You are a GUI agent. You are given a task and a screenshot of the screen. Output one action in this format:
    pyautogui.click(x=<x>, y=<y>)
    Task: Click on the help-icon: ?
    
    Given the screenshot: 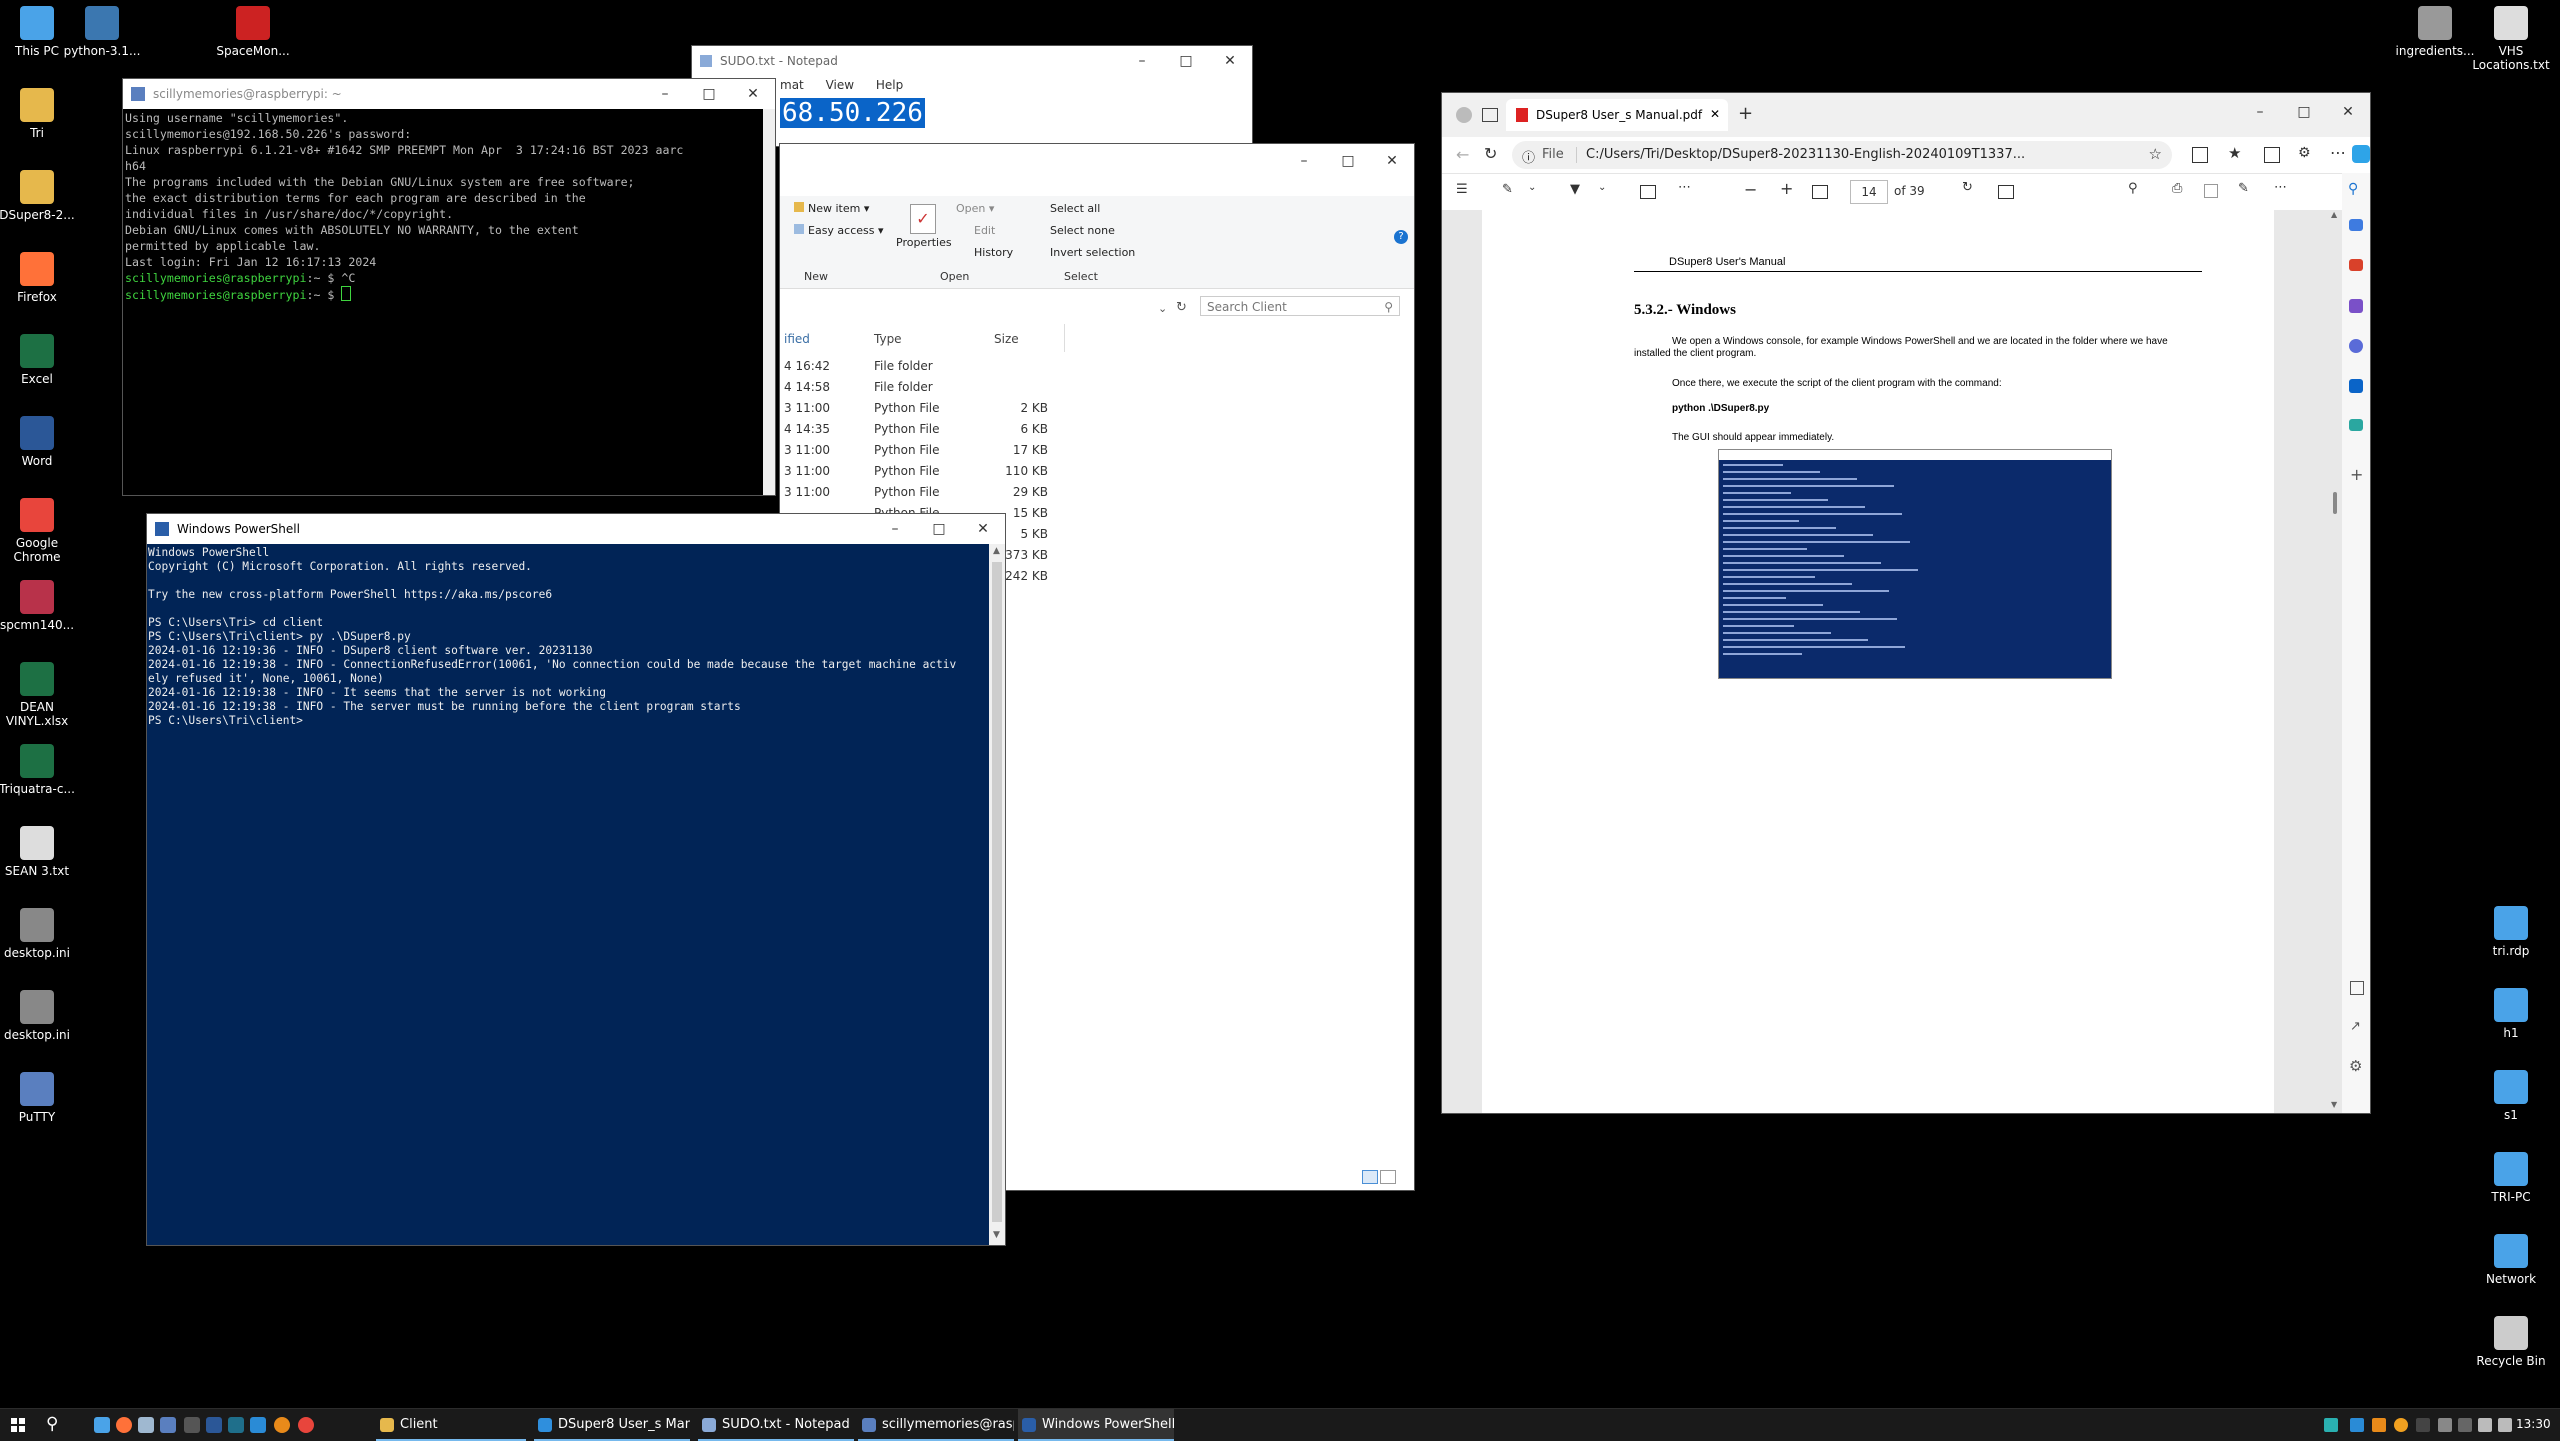 What is the action you would take?
    pyautogui.click(x=1401, y=237)
    